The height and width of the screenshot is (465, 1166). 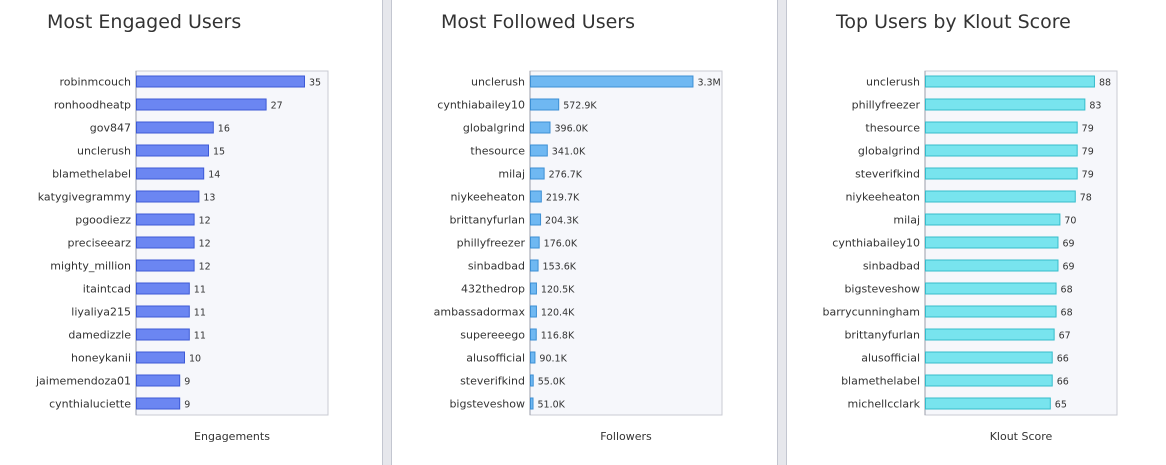 What do you see at coordinates (889, 151) in the screenshot?
I see `klout-category-label: globalgrind` at bounding box center [889, 151].